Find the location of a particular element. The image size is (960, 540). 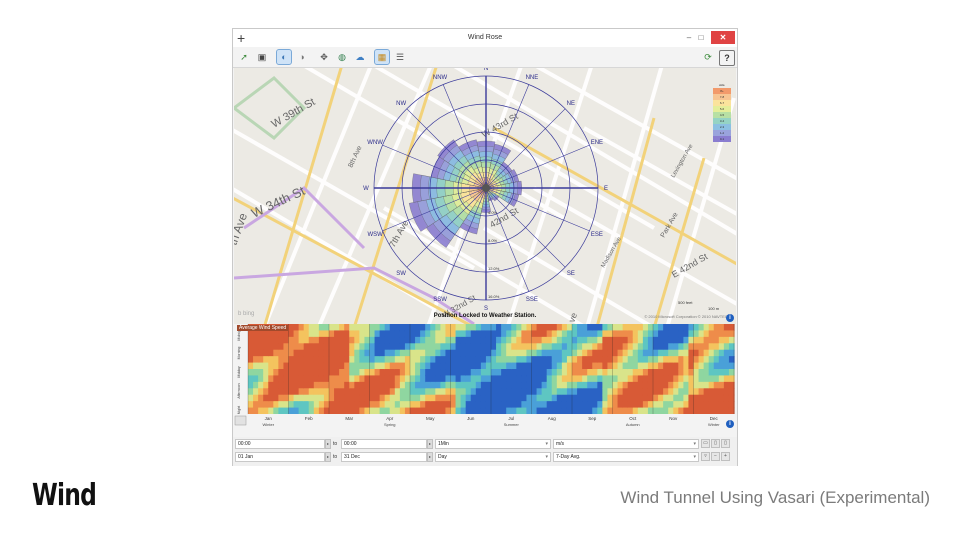

step-view-button: ▯ is located at coordinates (725, 443).